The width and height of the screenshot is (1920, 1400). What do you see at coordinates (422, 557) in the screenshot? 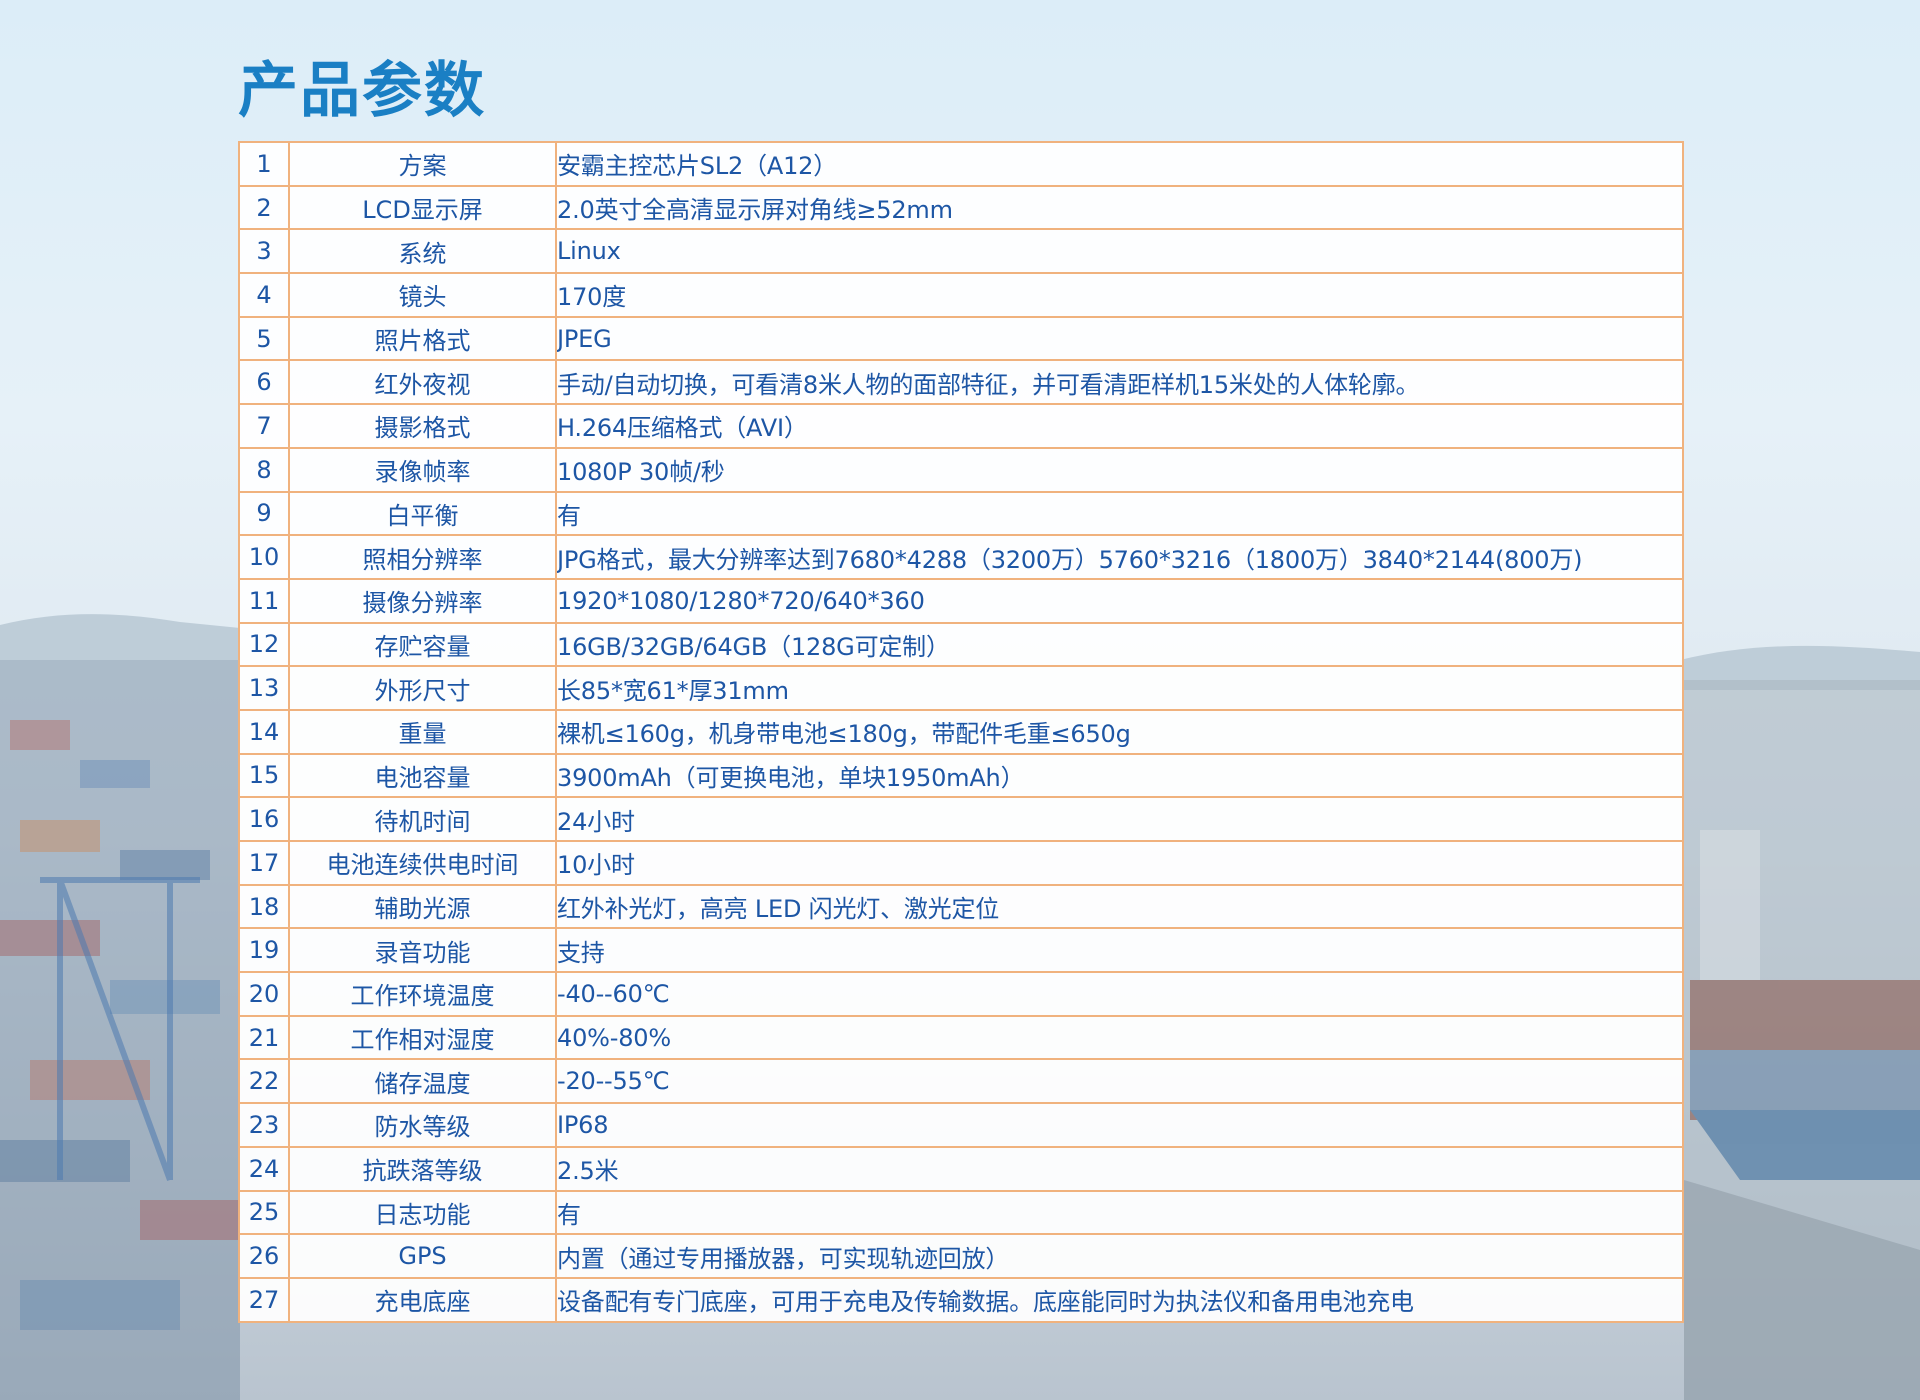
I see `param-name: 照相分辨率` at bounding box center [422, 557].